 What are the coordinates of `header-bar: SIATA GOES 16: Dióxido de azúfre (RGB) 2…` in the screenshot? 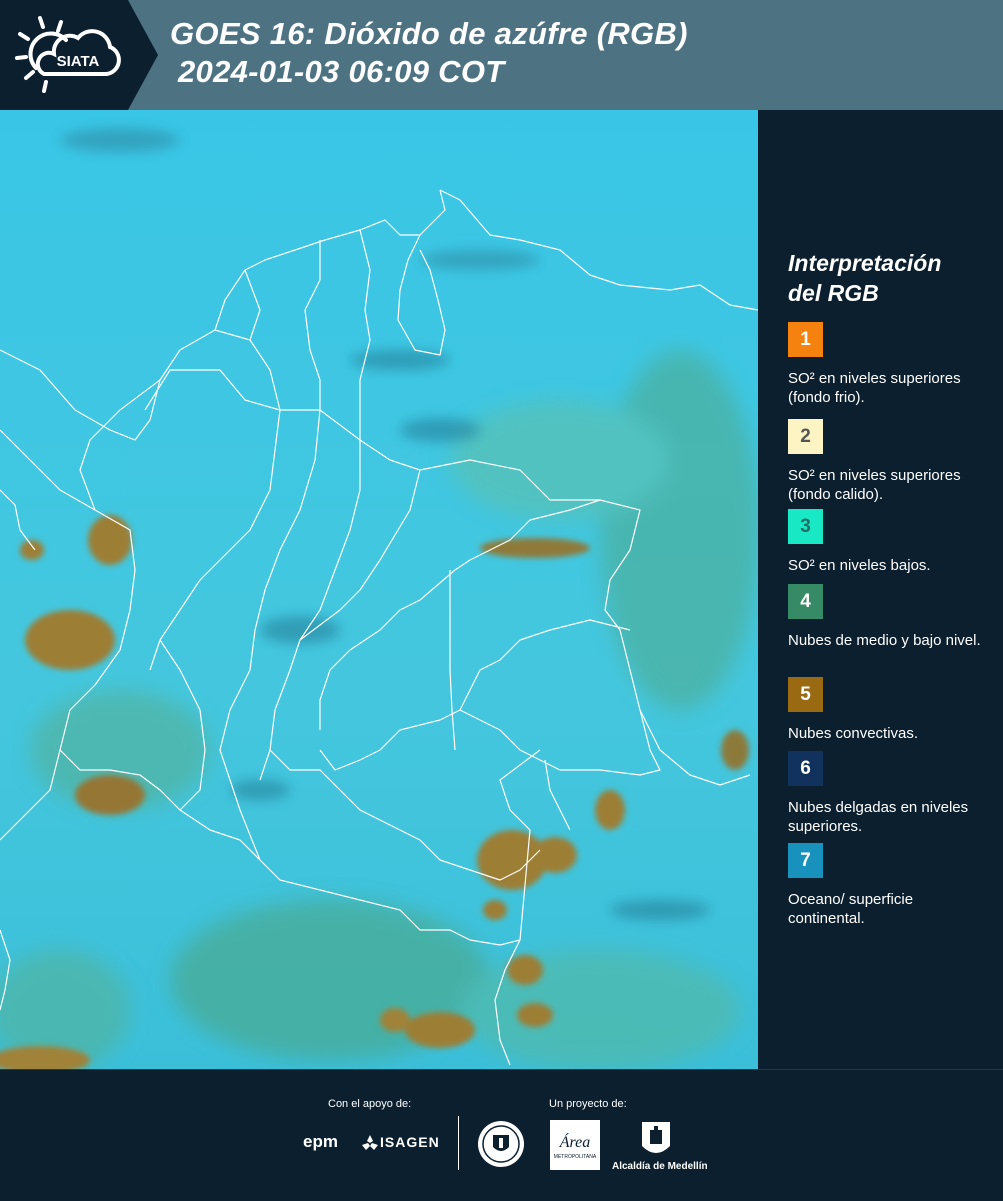 It's located at (501, 55).